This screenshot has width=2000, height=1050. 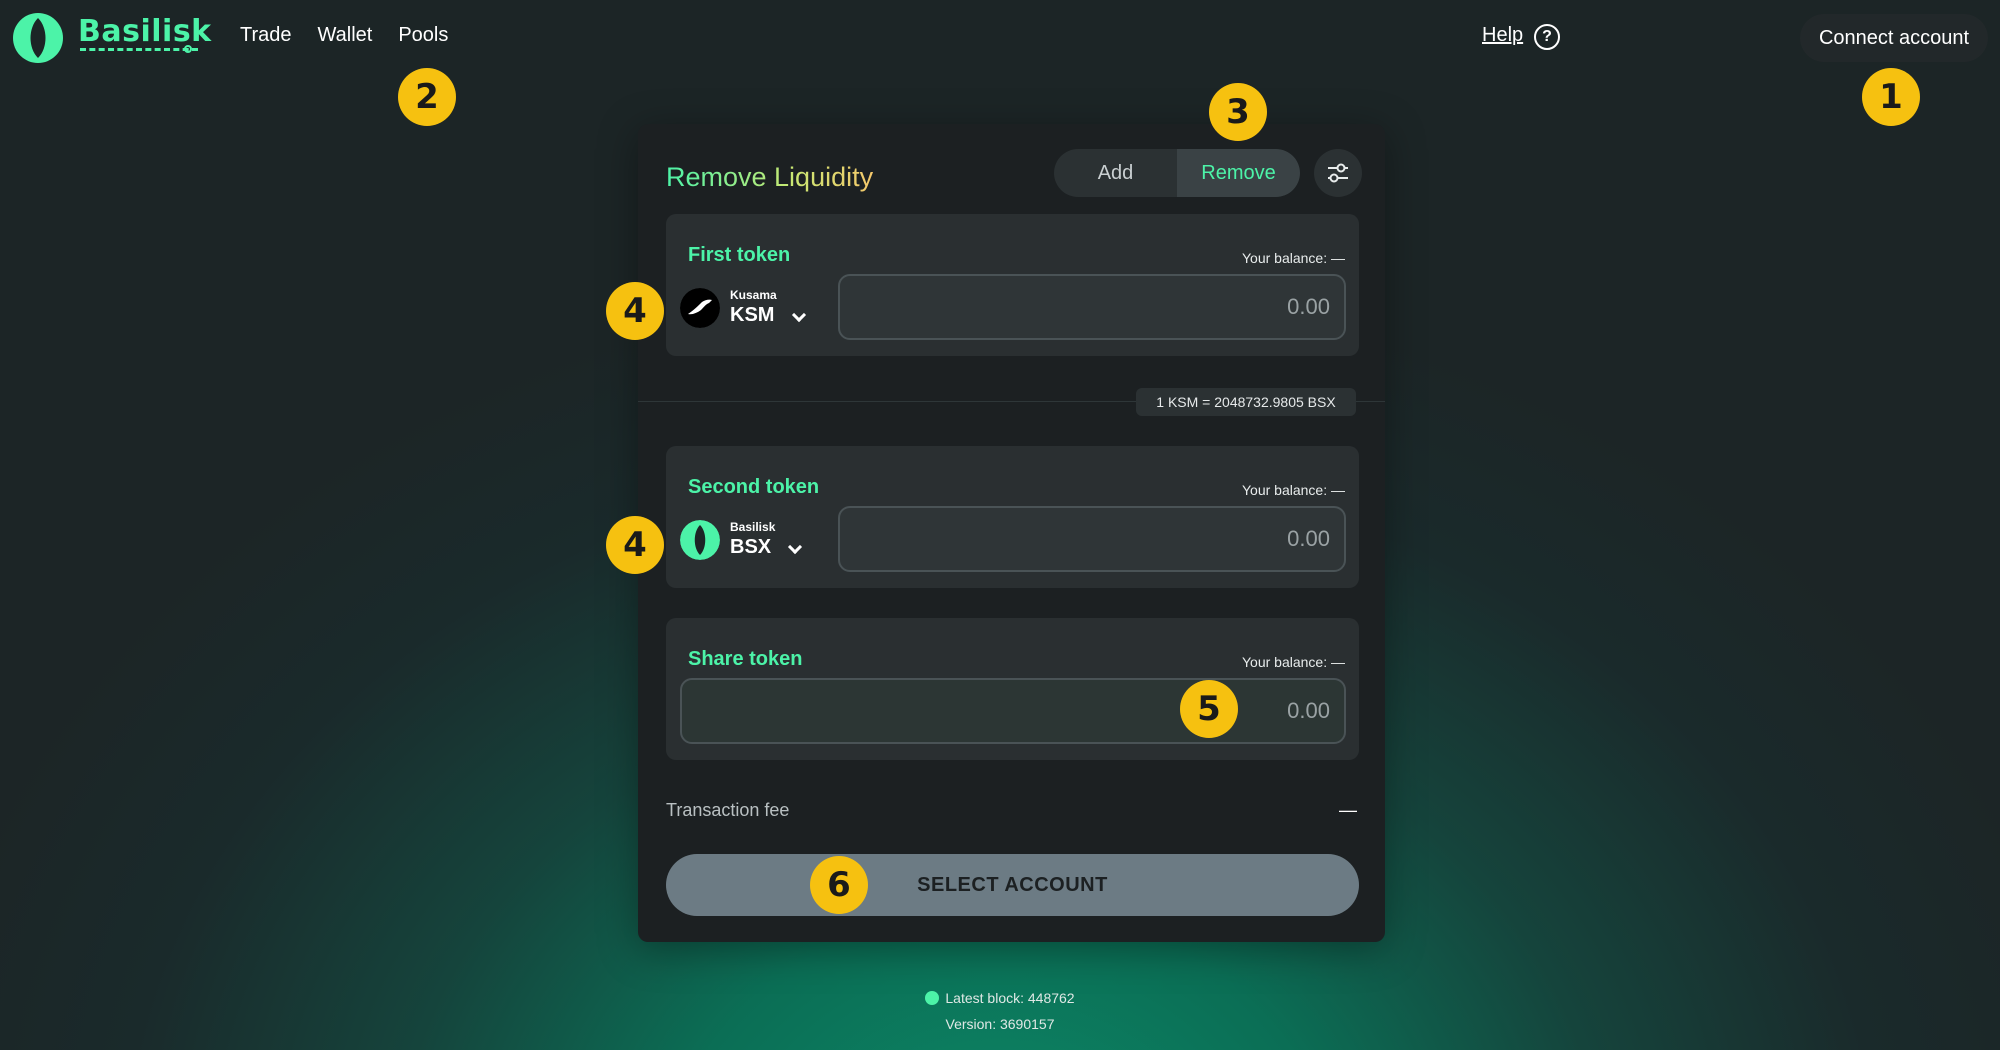 I want to click on nav-wallet: Wallet, so click(x=345, y=35).